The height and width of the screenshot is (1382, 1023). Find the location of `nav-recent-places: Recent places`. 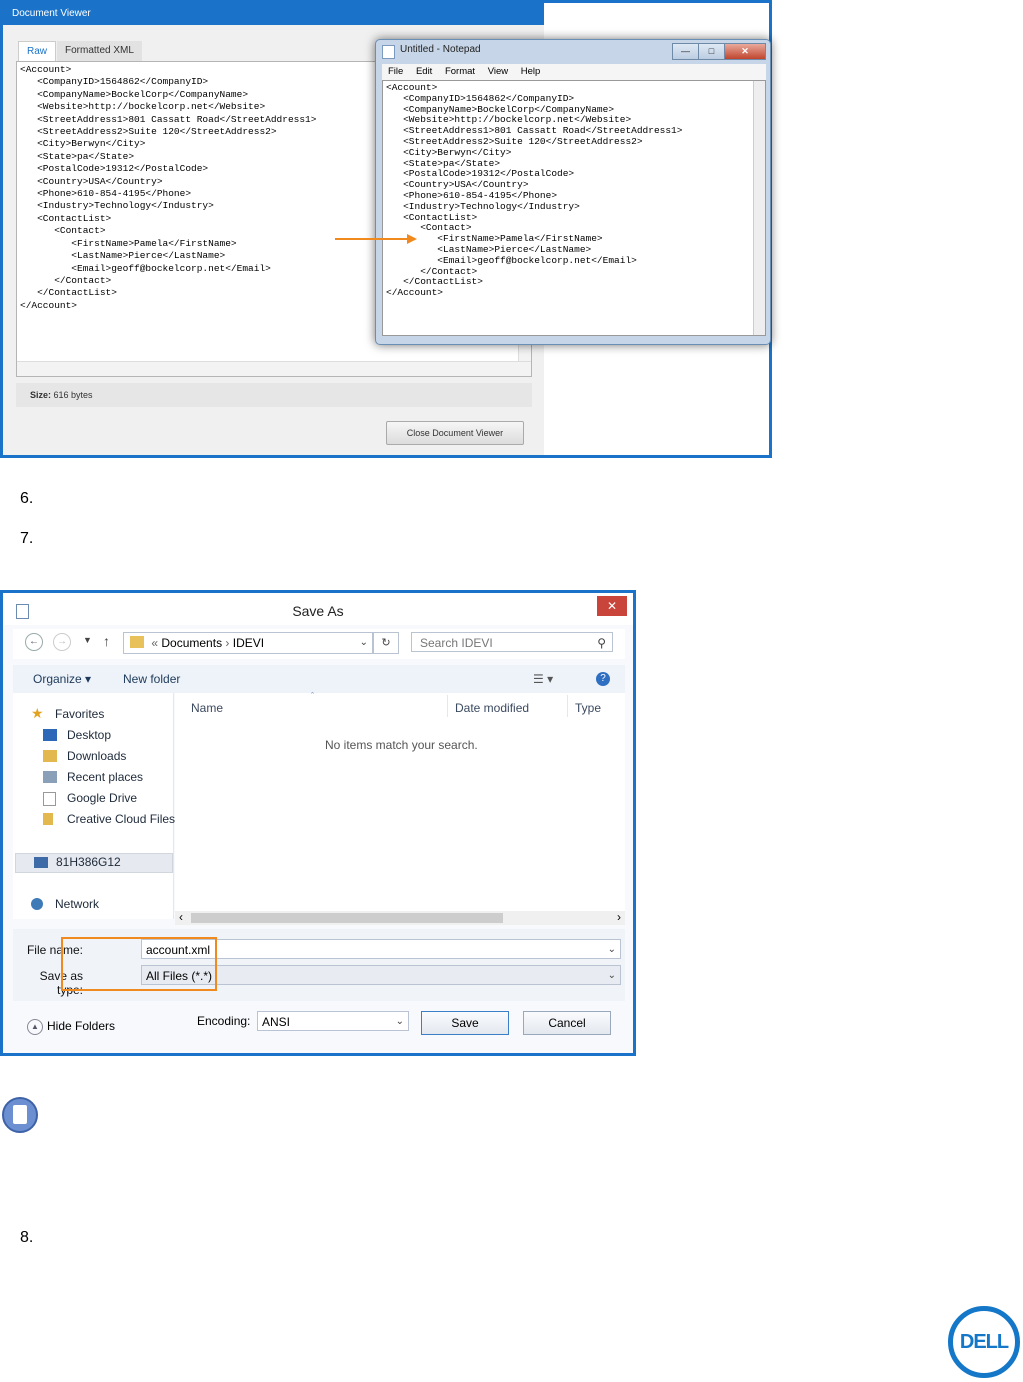

nav-recent-places: Recent places is located at coordinates (93, 777).